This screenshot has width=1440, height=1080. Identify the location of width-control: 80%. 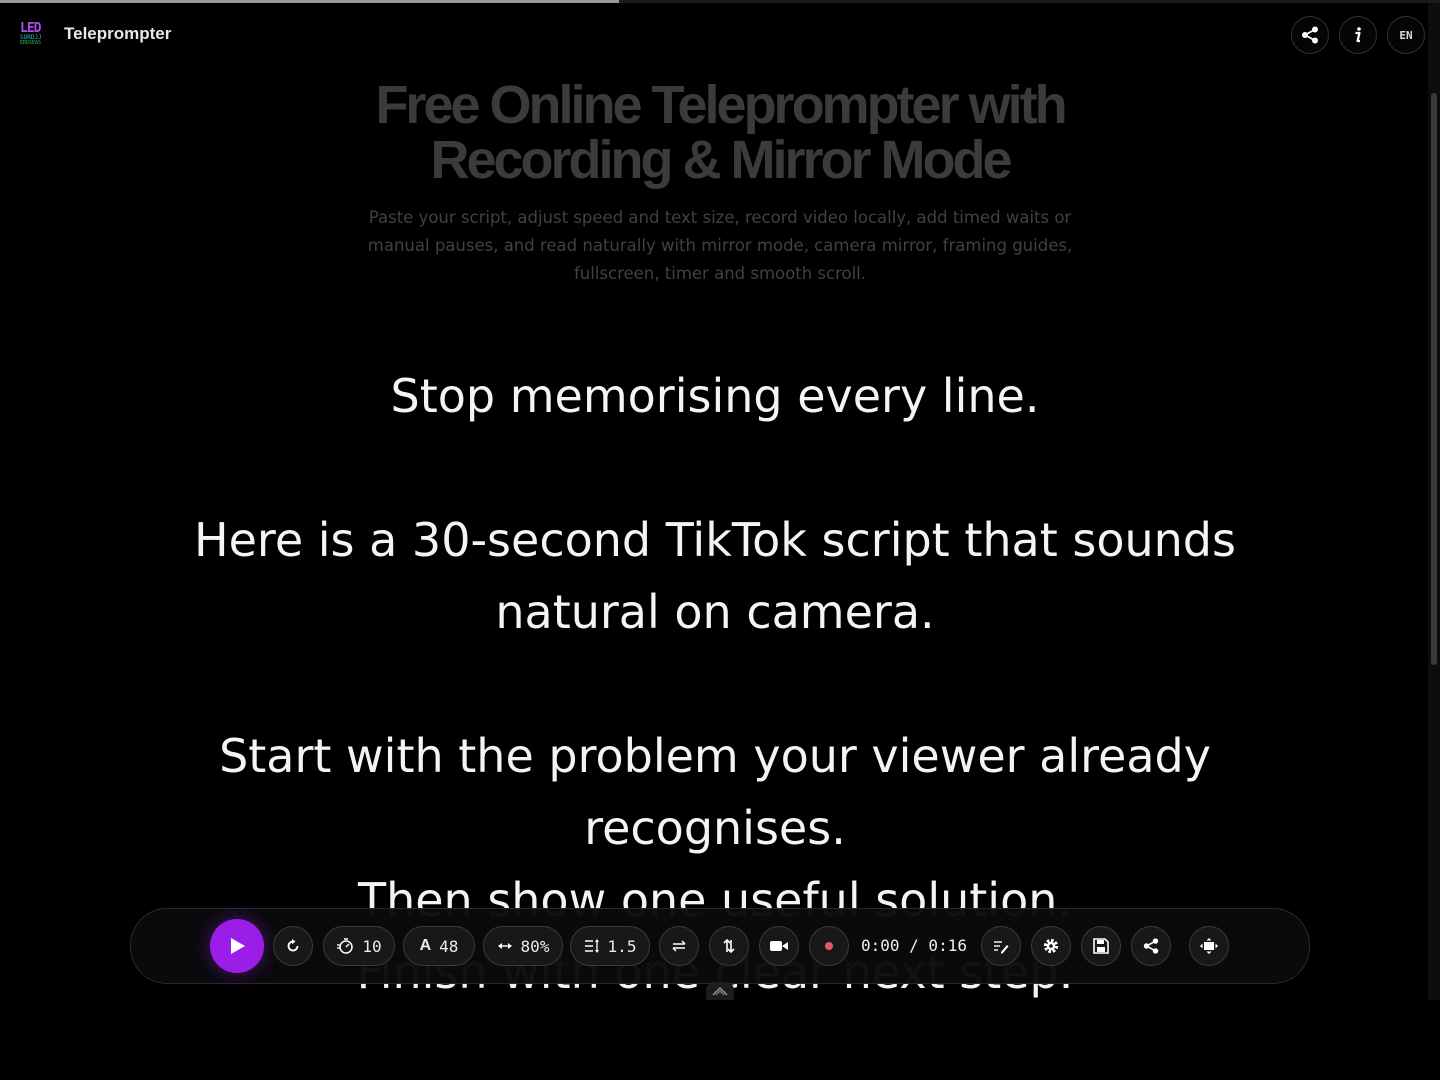
(523, 946).